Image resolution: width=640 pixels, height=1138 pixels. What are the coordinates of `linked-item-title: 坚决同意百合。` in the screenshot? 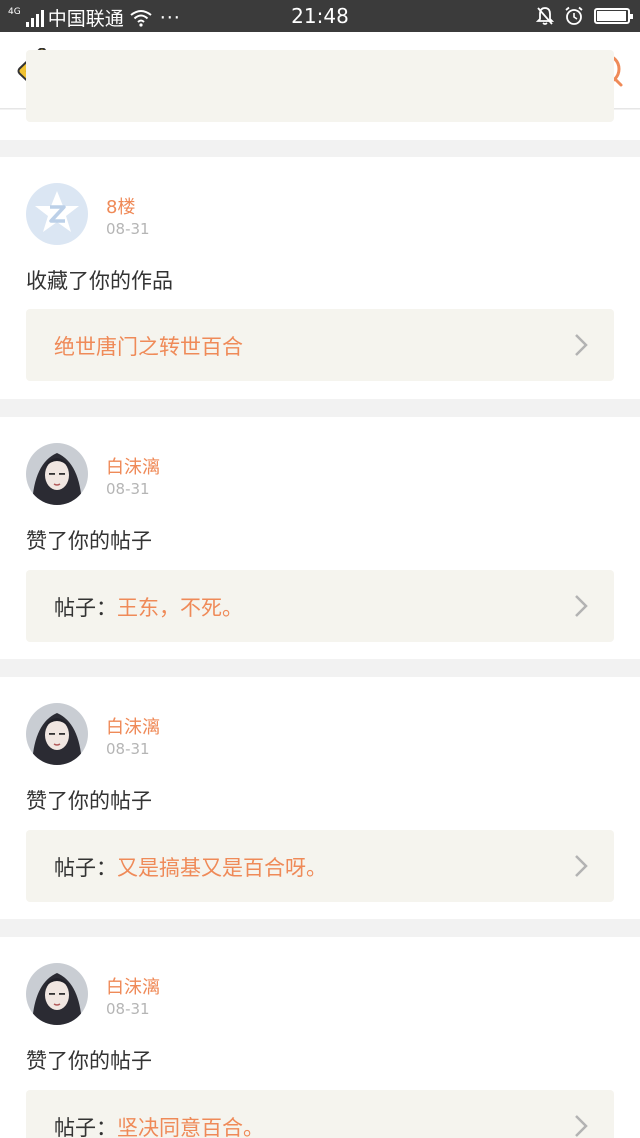 It's located at (190, 1127).